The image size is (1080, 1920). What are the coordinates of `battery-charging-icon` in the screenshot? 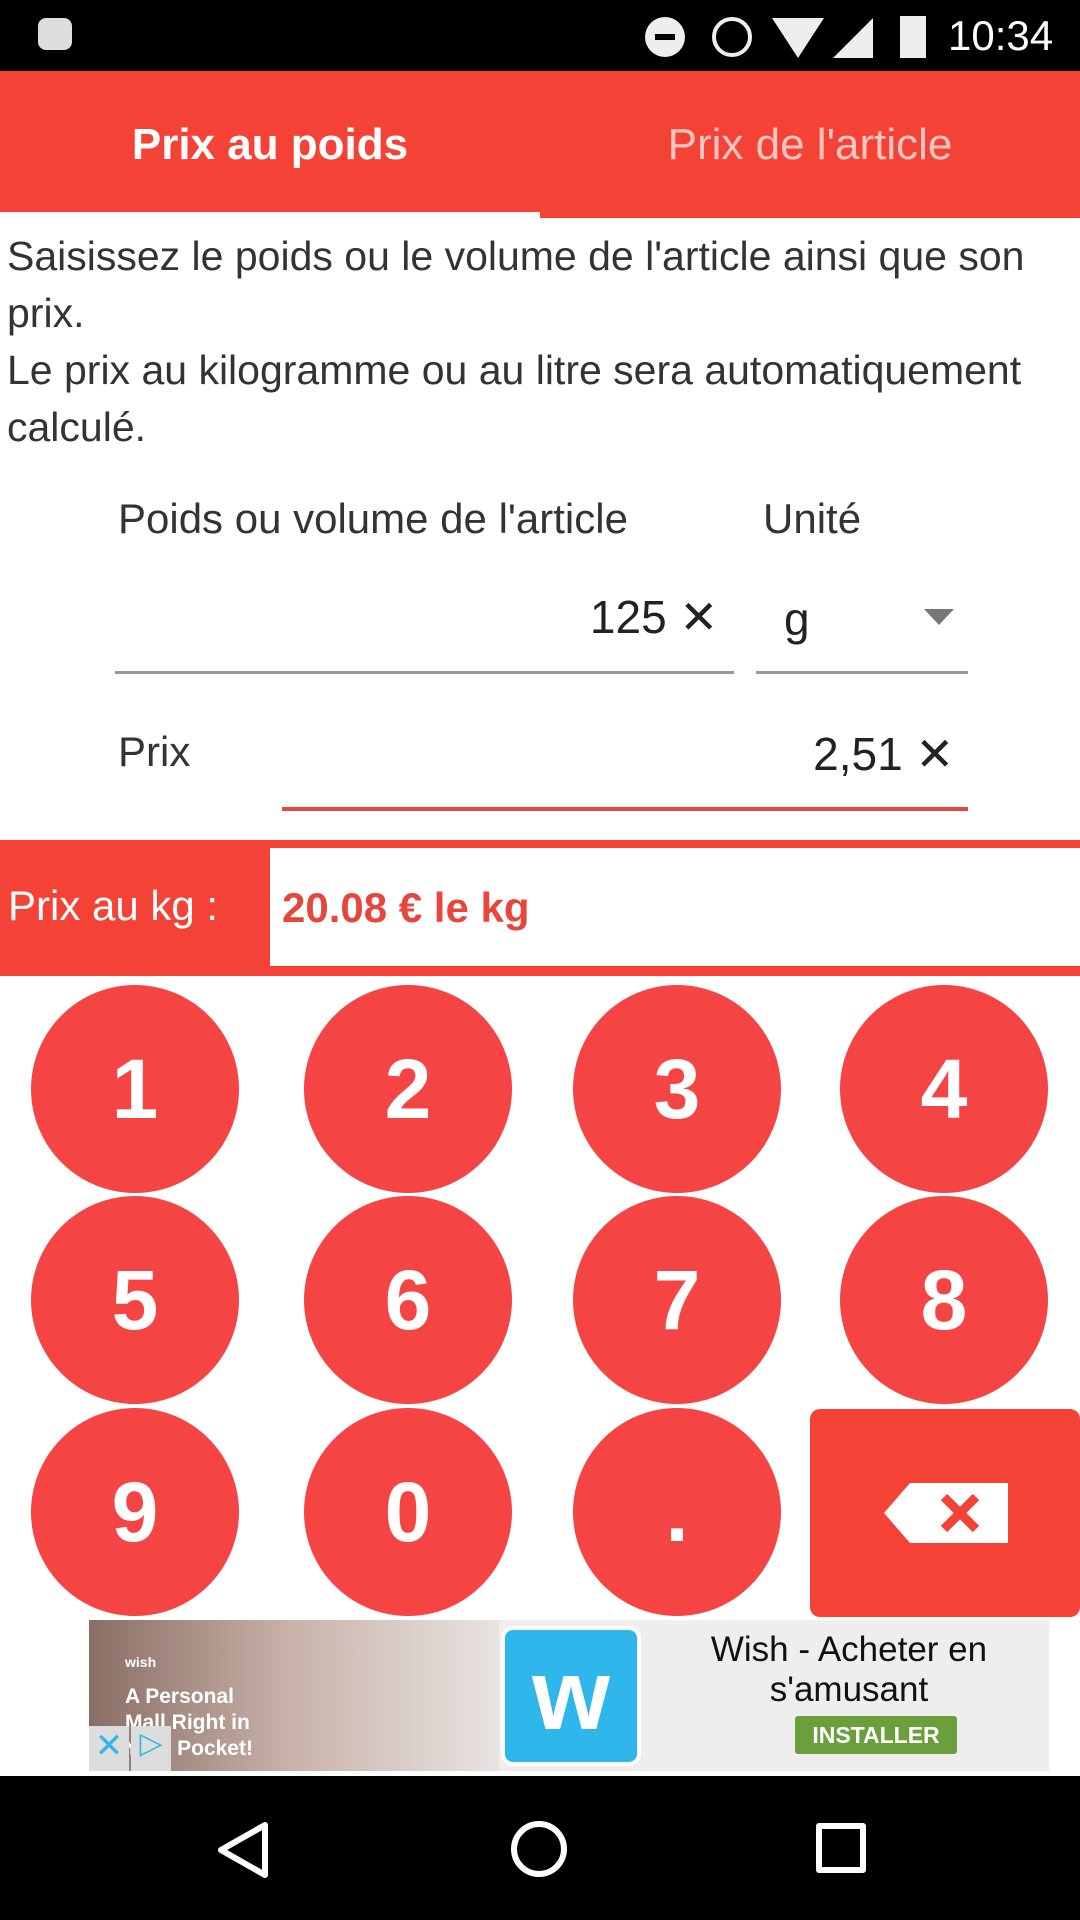 It's located at (913, 37).